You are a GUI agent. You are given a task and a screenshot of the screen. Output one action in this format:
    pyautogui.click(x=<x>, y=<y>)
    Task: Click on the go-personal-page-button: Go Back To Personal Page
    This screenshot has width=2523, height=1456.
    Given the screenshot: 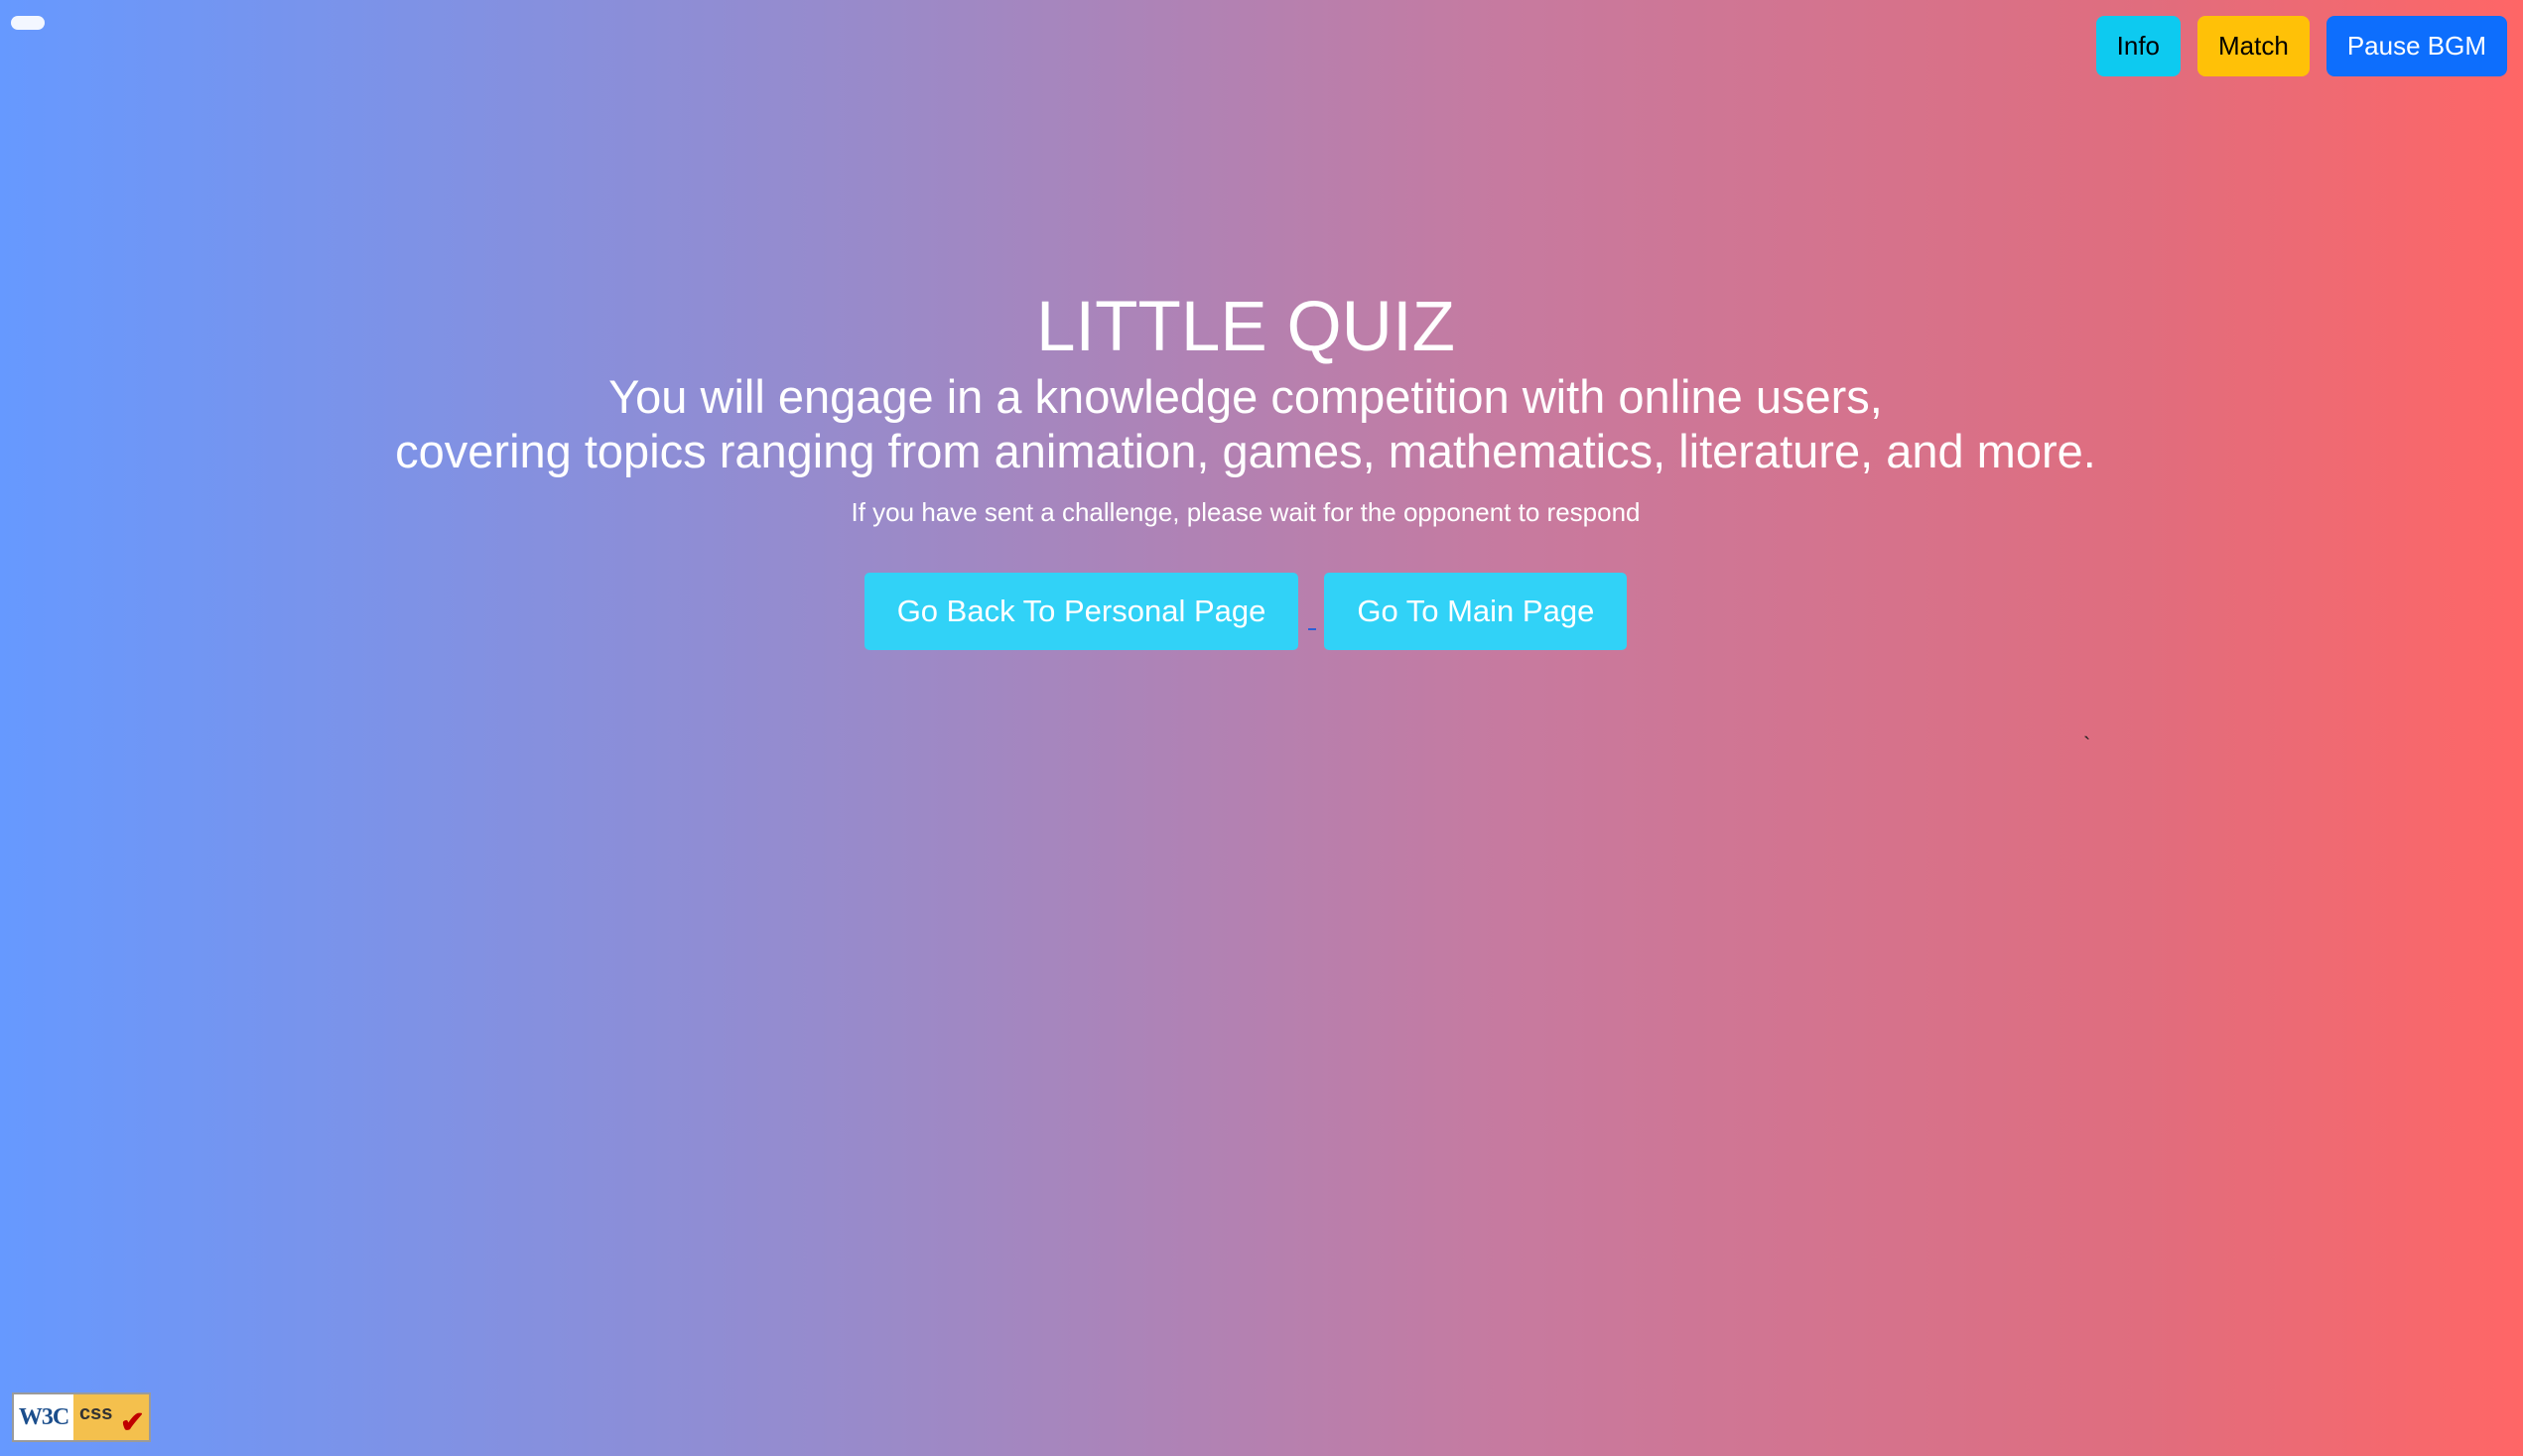 What is the action you would take?
    pyautogui.click(x=1081, y=611)
    